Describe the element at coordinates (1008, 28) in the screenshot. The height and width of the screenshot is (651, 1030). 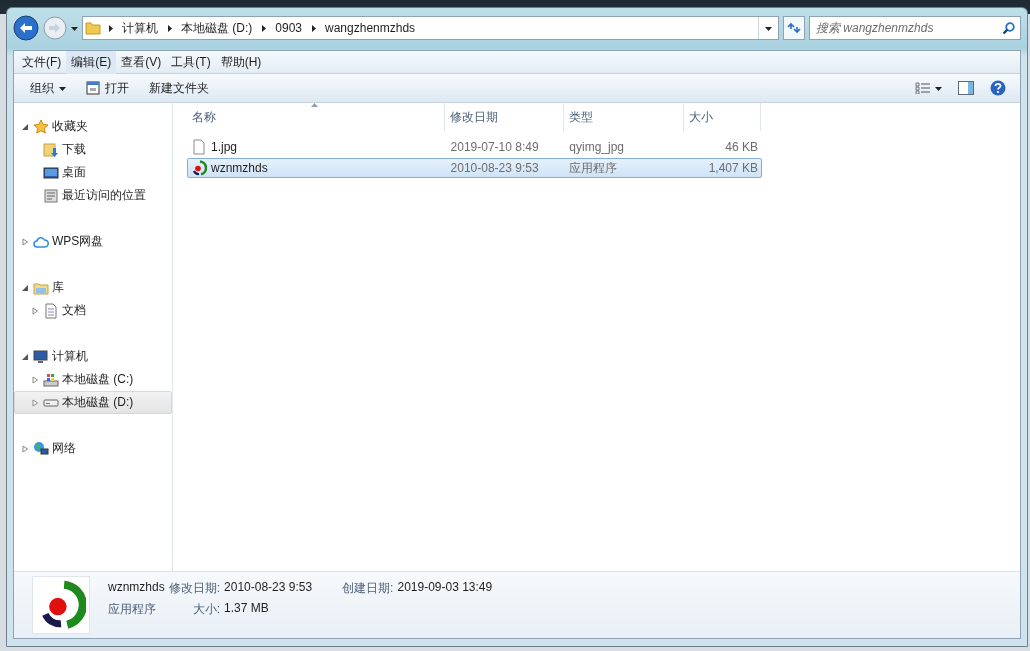
I see `search-icon` at that location.